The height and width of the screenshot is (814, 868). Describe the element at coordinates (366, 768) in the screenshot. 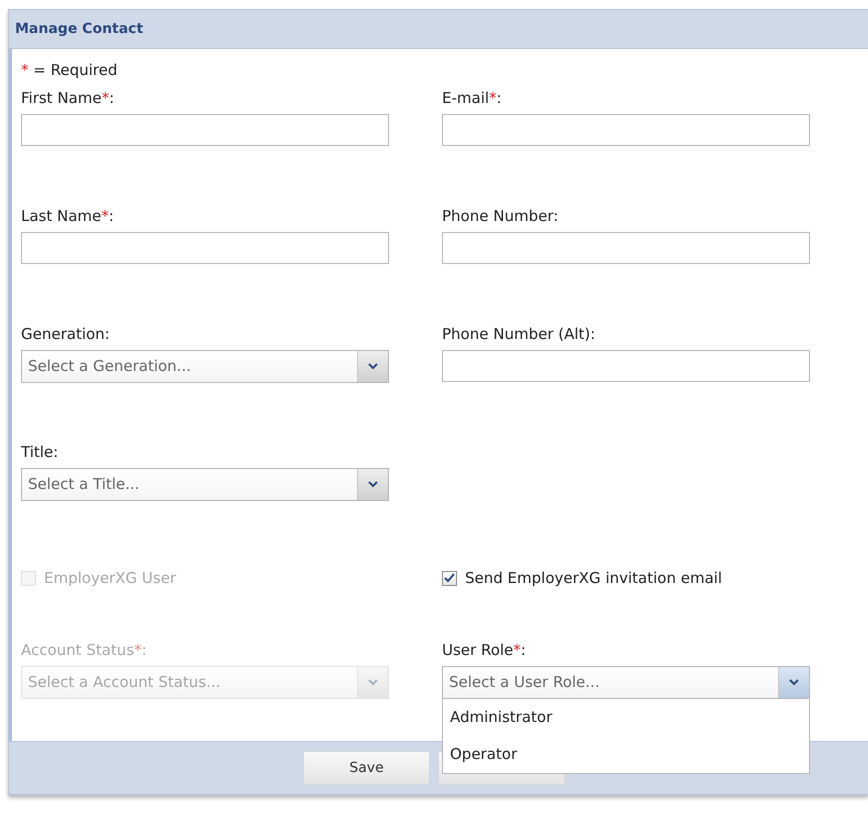

I see `save-button: Save` at that location.